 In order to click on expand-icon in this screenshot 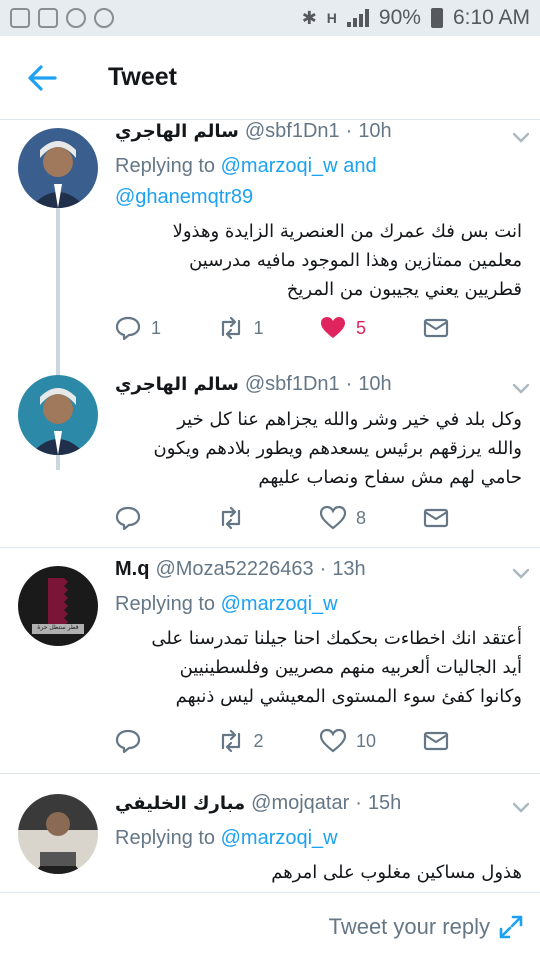, I will do `click(511, 927)`.